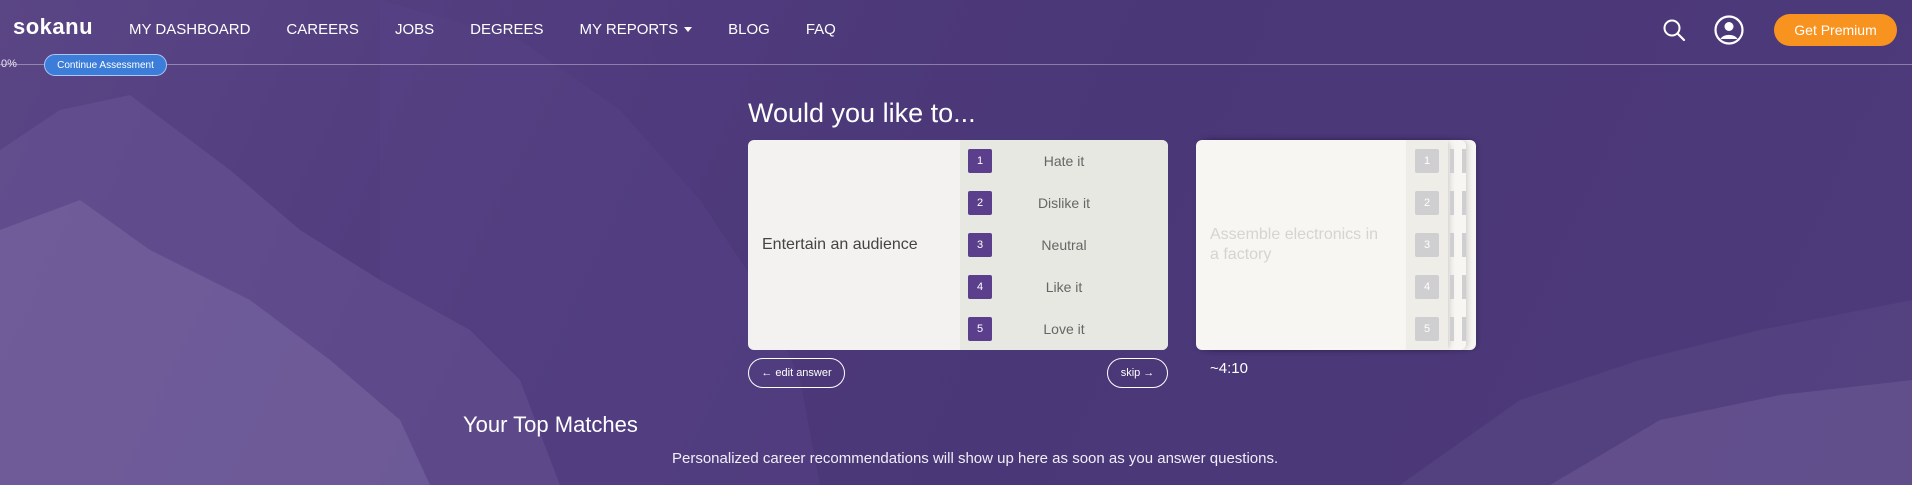 This screenshot has width=1912, height=485. Describe the element at coordinates (1294, 244) in the screenshot. I see `next-question-activity: Assemble electronics in a factory` at that location.